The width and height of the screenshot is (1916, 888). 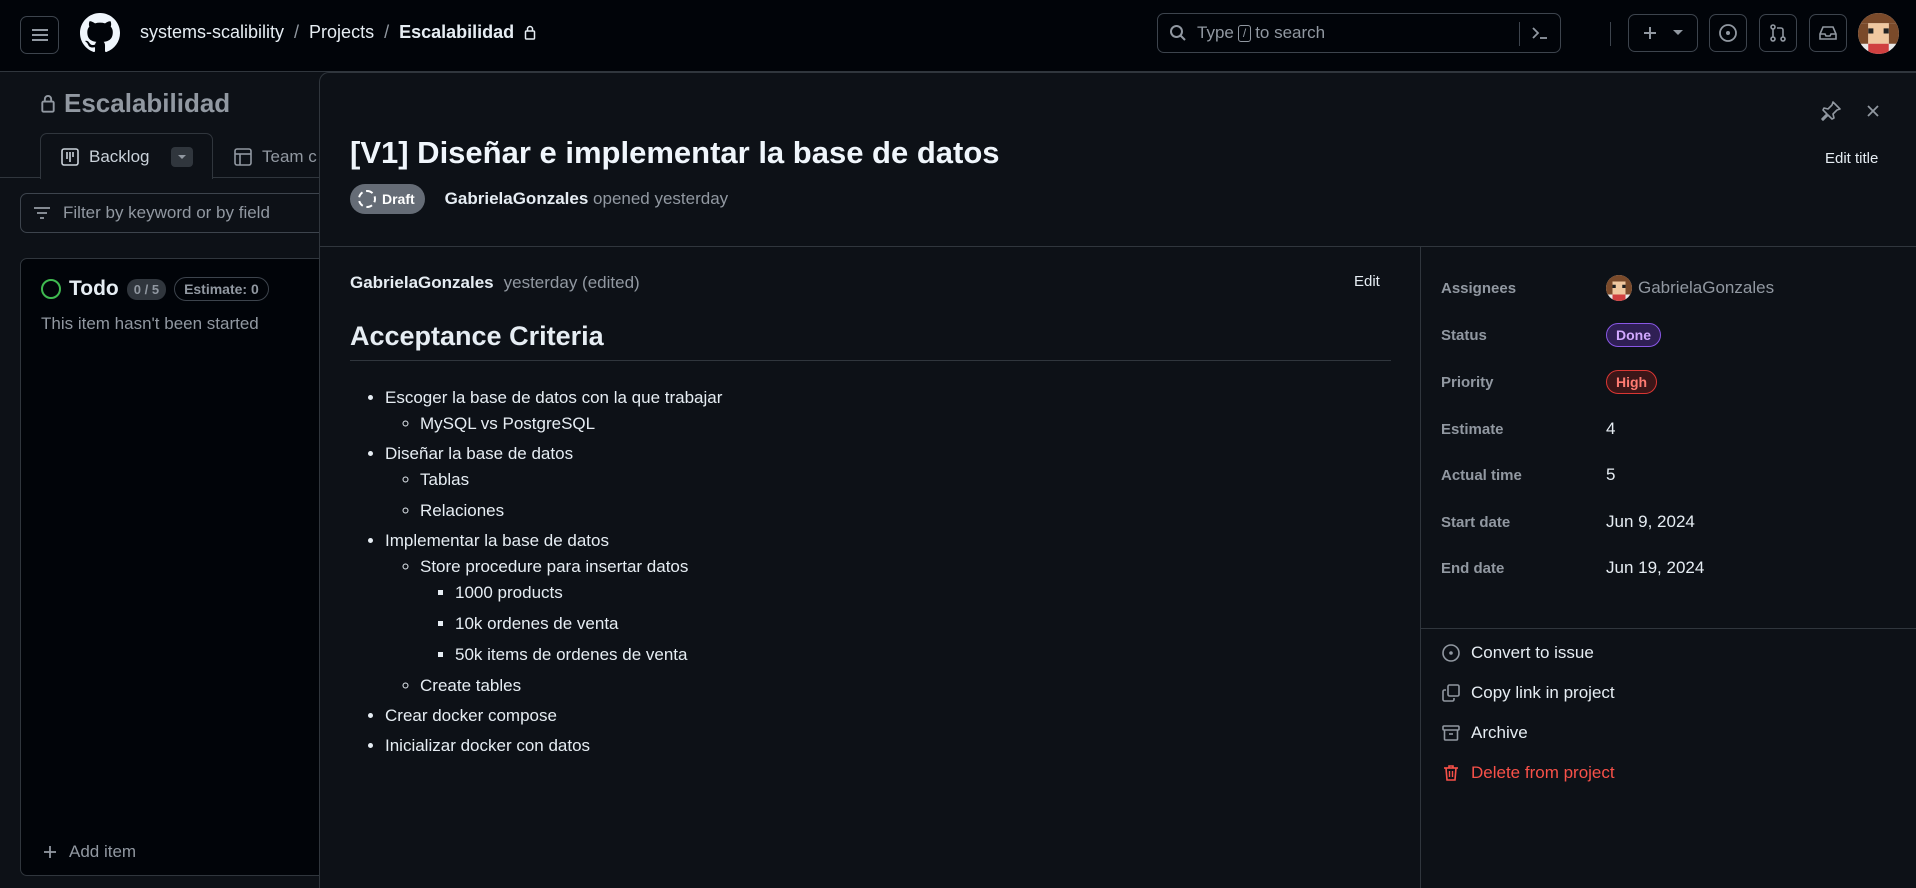 What do you see at coordinates (1619, 288) in the screenshot?
I see `assignee-avatar` at bounding box center [1619, 288].